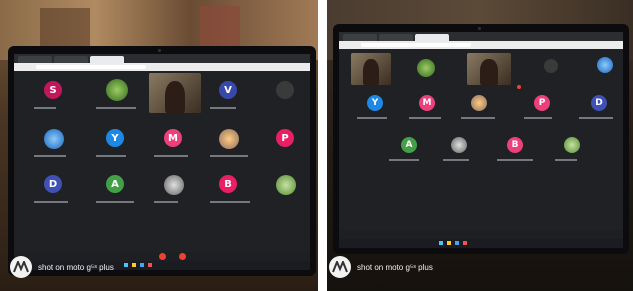 The image size is (633, 291). I want to click on taskbar, so click(481, 243).